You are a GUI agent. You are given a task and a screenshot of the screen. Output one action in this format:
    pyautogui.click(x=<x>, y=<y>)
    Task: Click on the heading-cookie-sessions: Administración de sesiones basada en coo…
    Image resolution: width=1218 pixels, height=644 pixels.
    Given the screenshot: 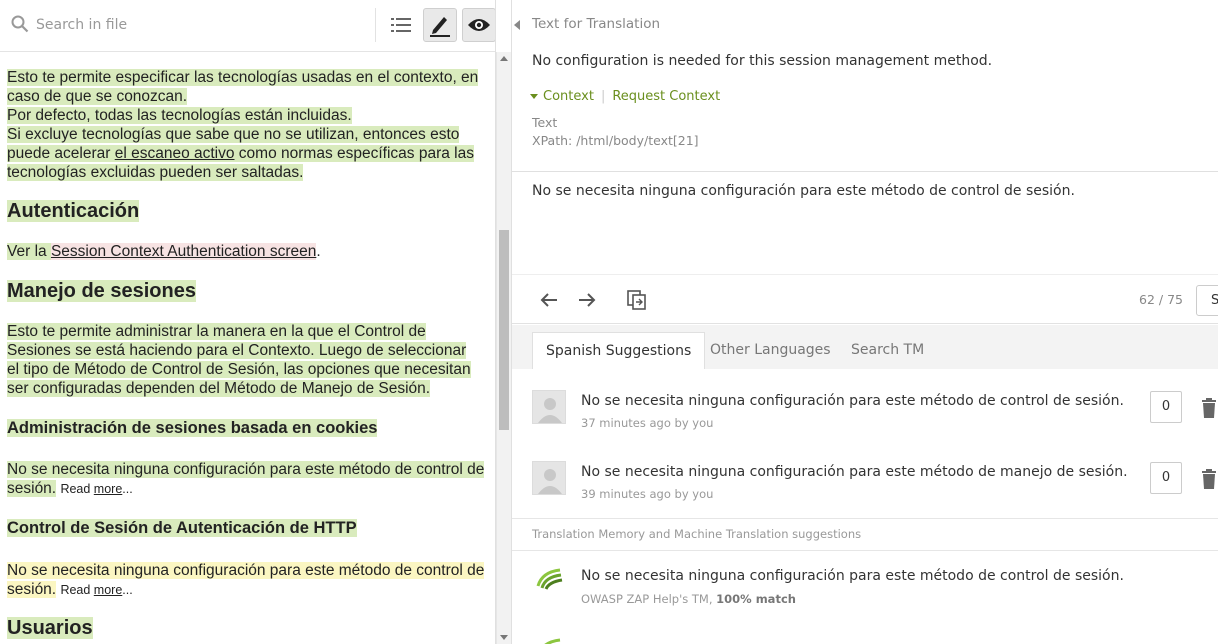 What is the action you would take?
    pyautogui.click(x=248, y=428)
    